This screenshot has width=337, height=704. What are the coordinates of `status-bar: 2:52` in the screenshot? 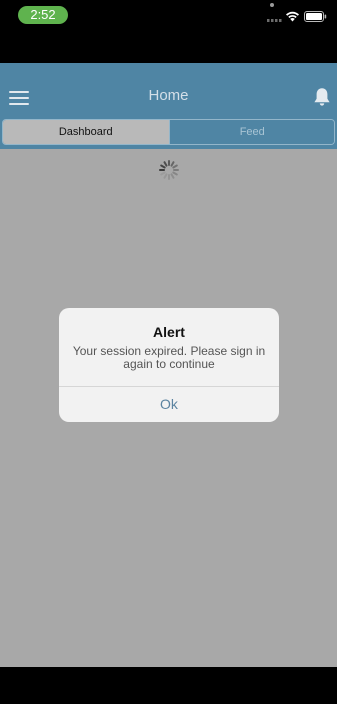 It's located at (168, 16).